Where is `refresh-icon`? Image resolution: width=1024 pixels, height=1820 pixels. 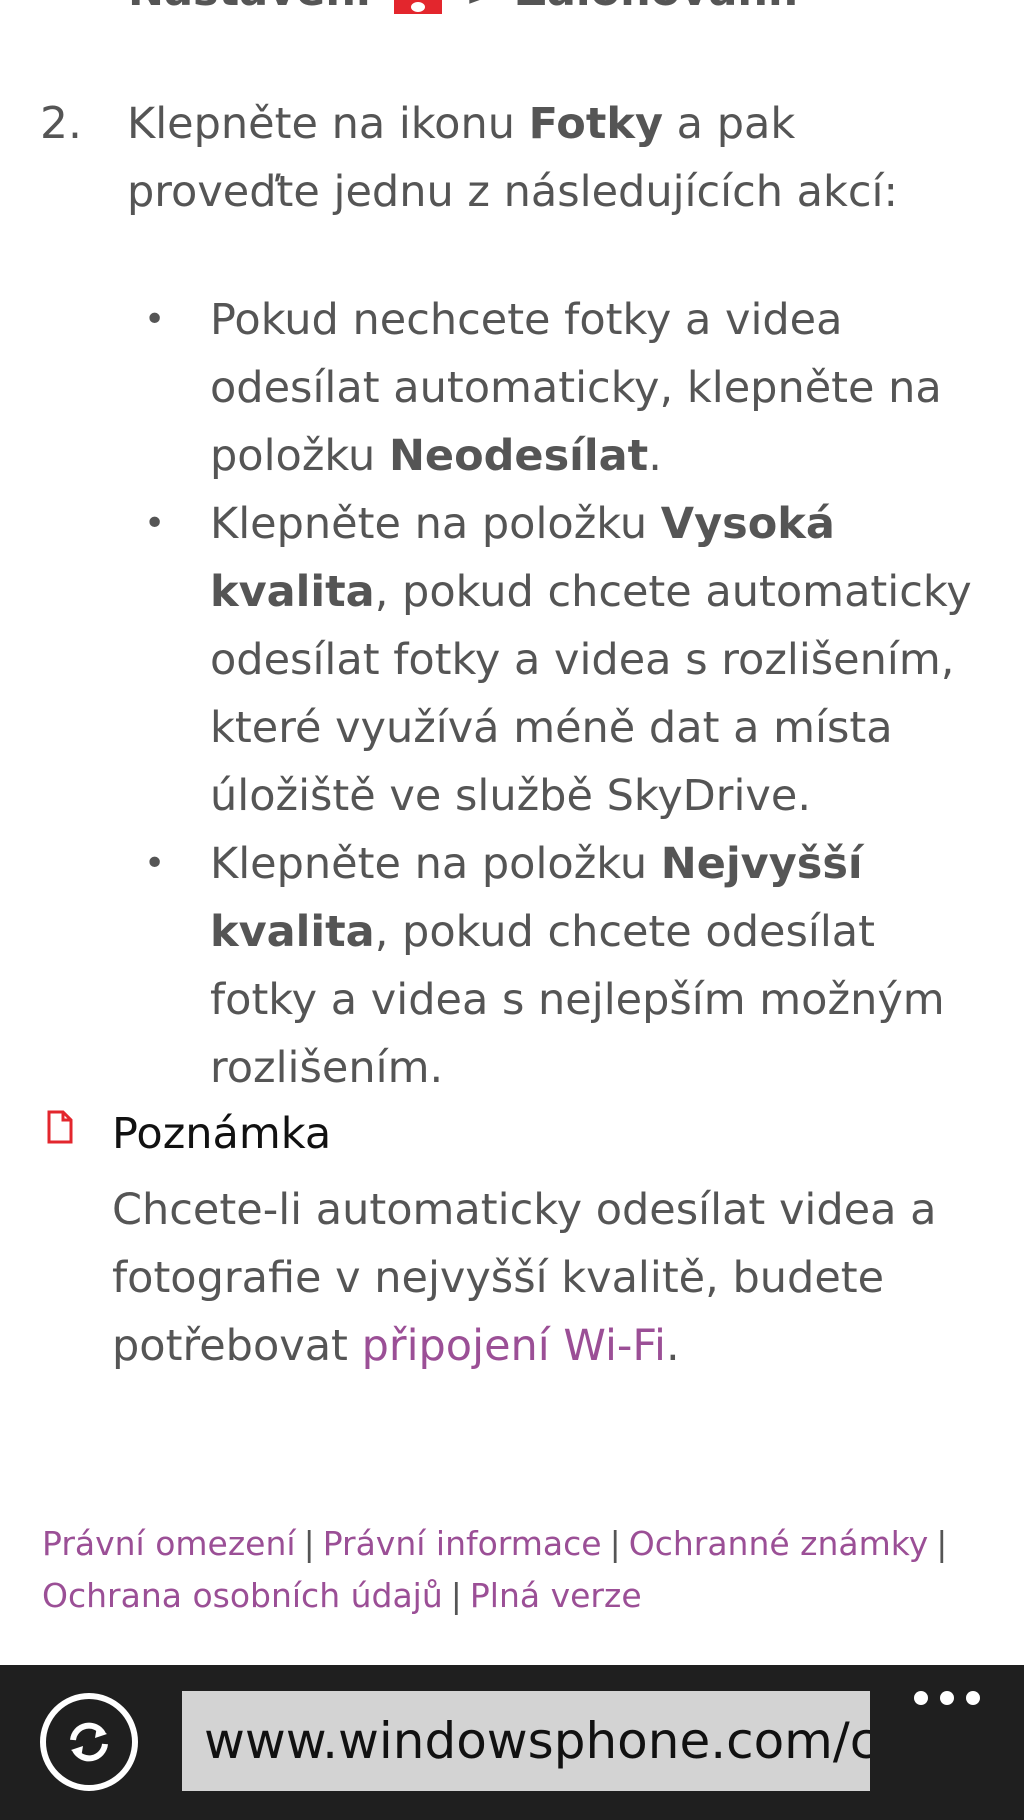
refresh-icon is located at coordinates (89, 1742).